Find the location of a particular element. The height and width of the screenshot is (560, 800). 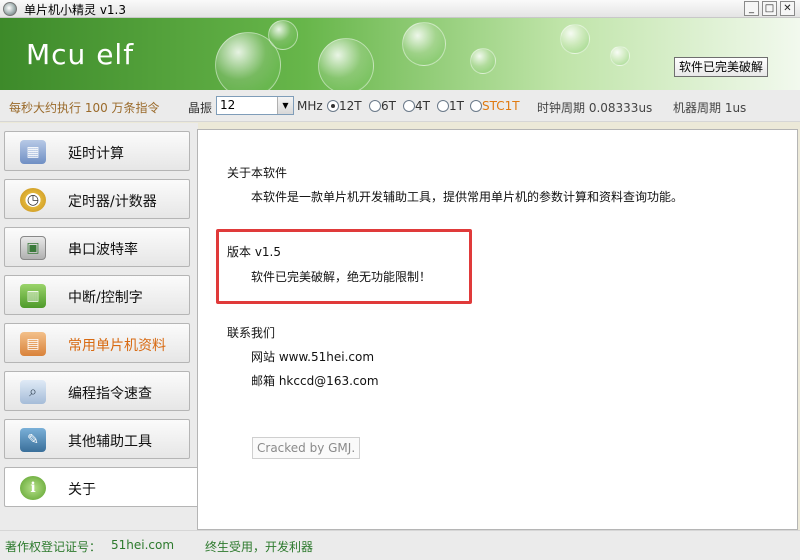

version-text: 版本 v1.5 is located at coordinates (254, 252).